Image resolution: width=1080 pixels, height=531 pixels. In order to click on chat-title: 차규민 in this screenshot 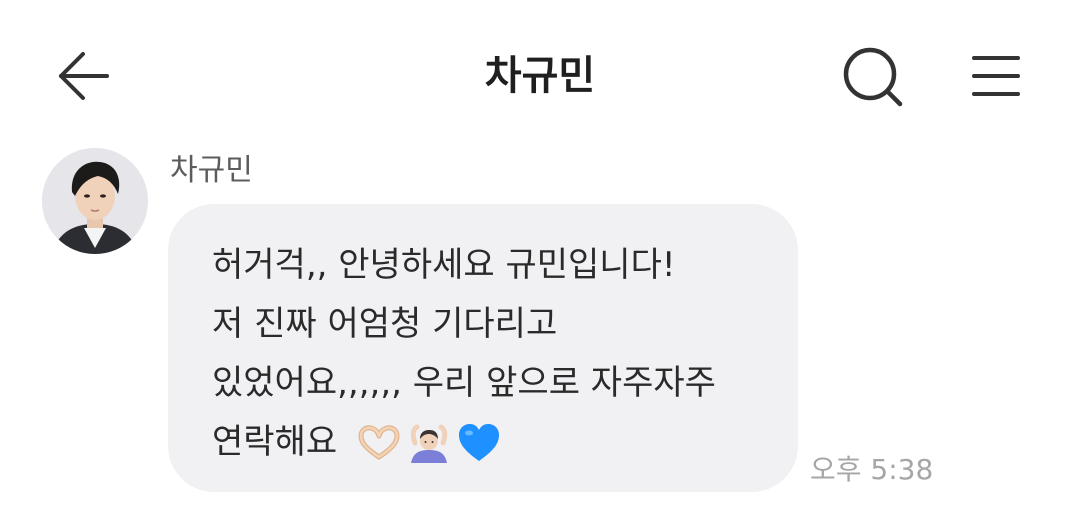, I will do `click(540, 76)`.